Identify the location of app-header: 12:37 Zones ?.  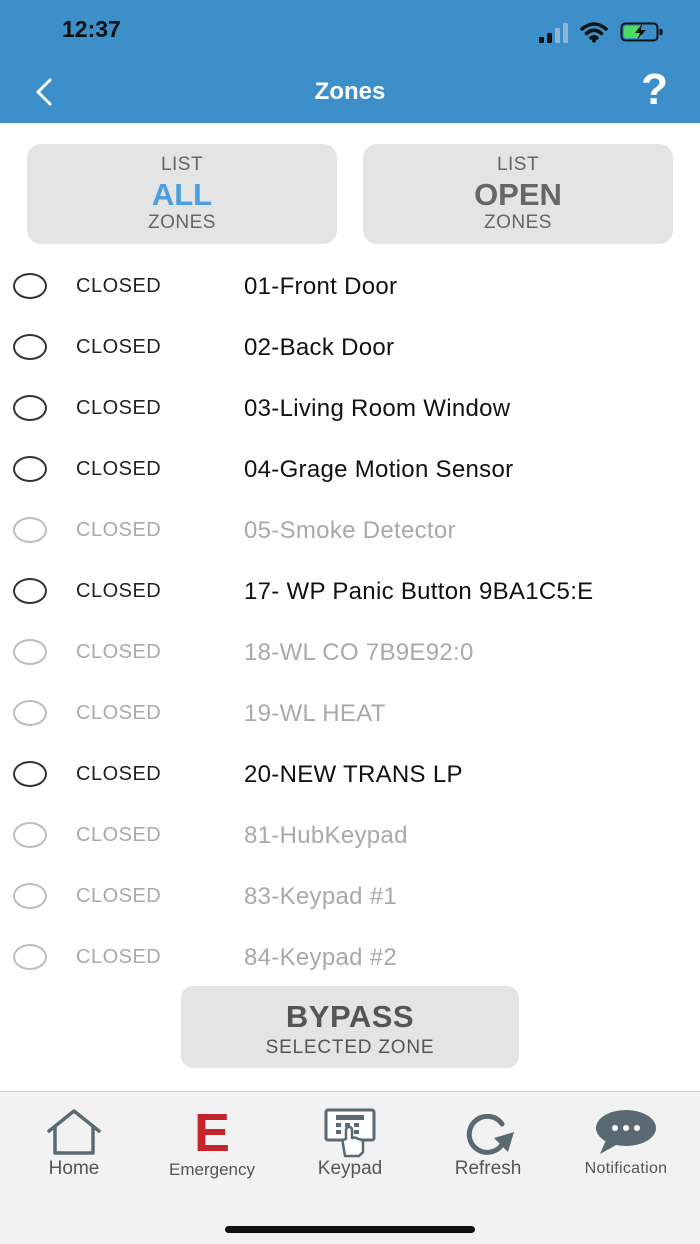
(350, 61).